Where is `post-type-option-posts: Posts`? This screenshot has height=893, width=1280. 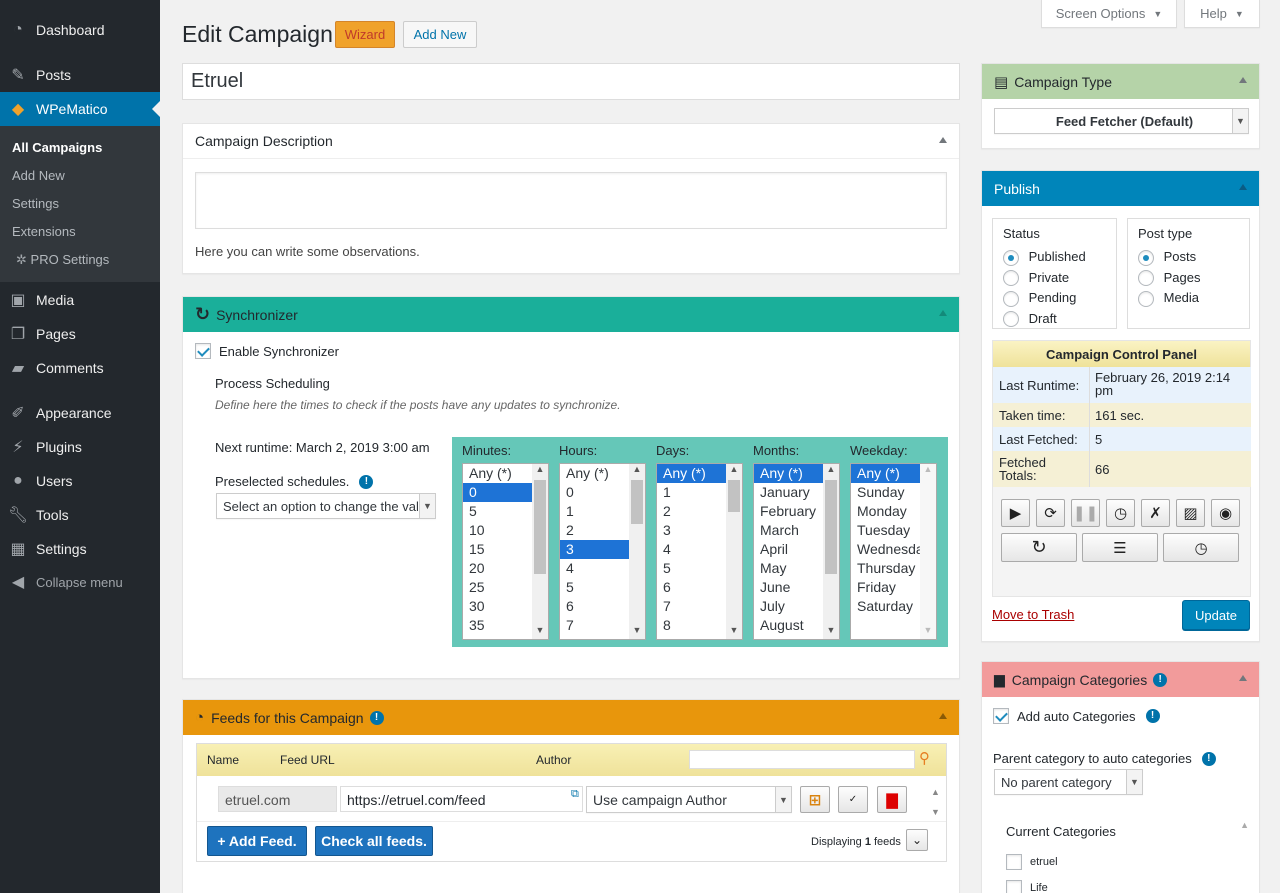 post-type-option-posts: Posts is located at coordinates (1169, 257).